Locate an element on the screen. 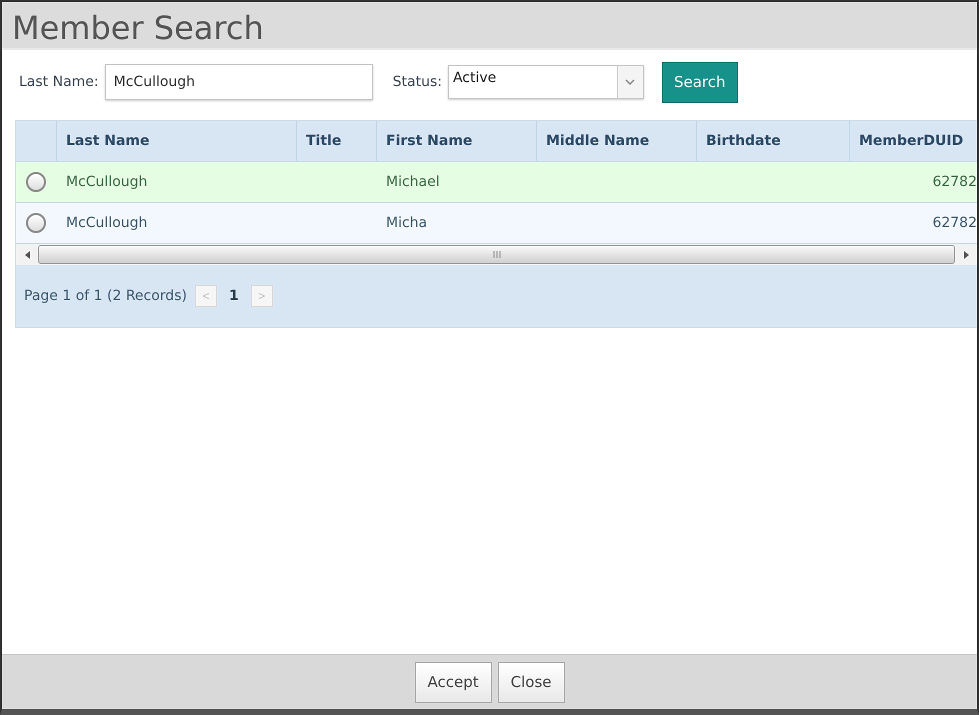 Image resolution: width=979 pixels, height=715 pixels. close-button: Close is located at coordinates (531, 682).